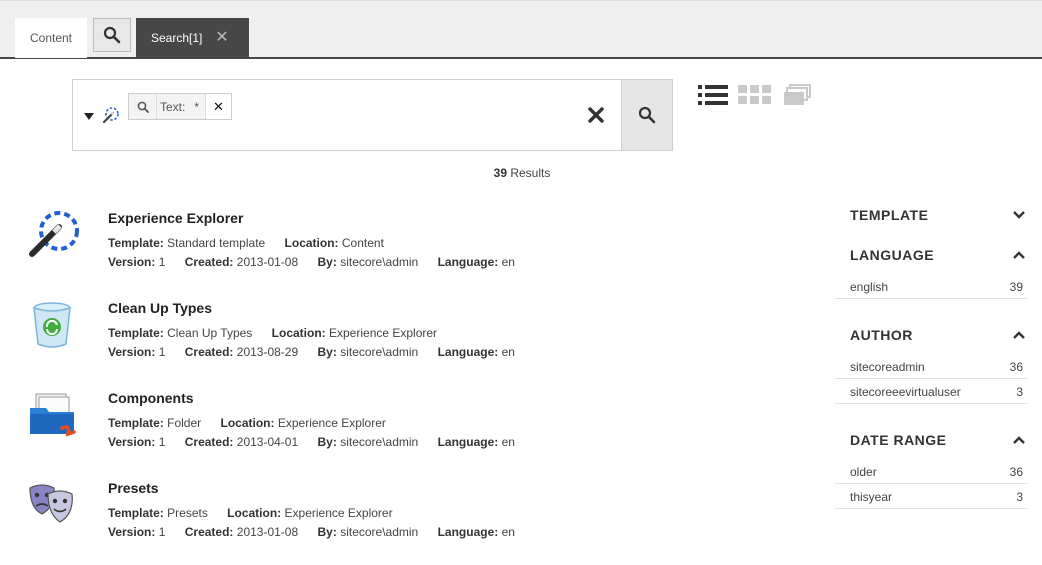  Describe the element at coordinates (210, 333) in the screenshot. I see `template-value: Clean Up Types` at that location.